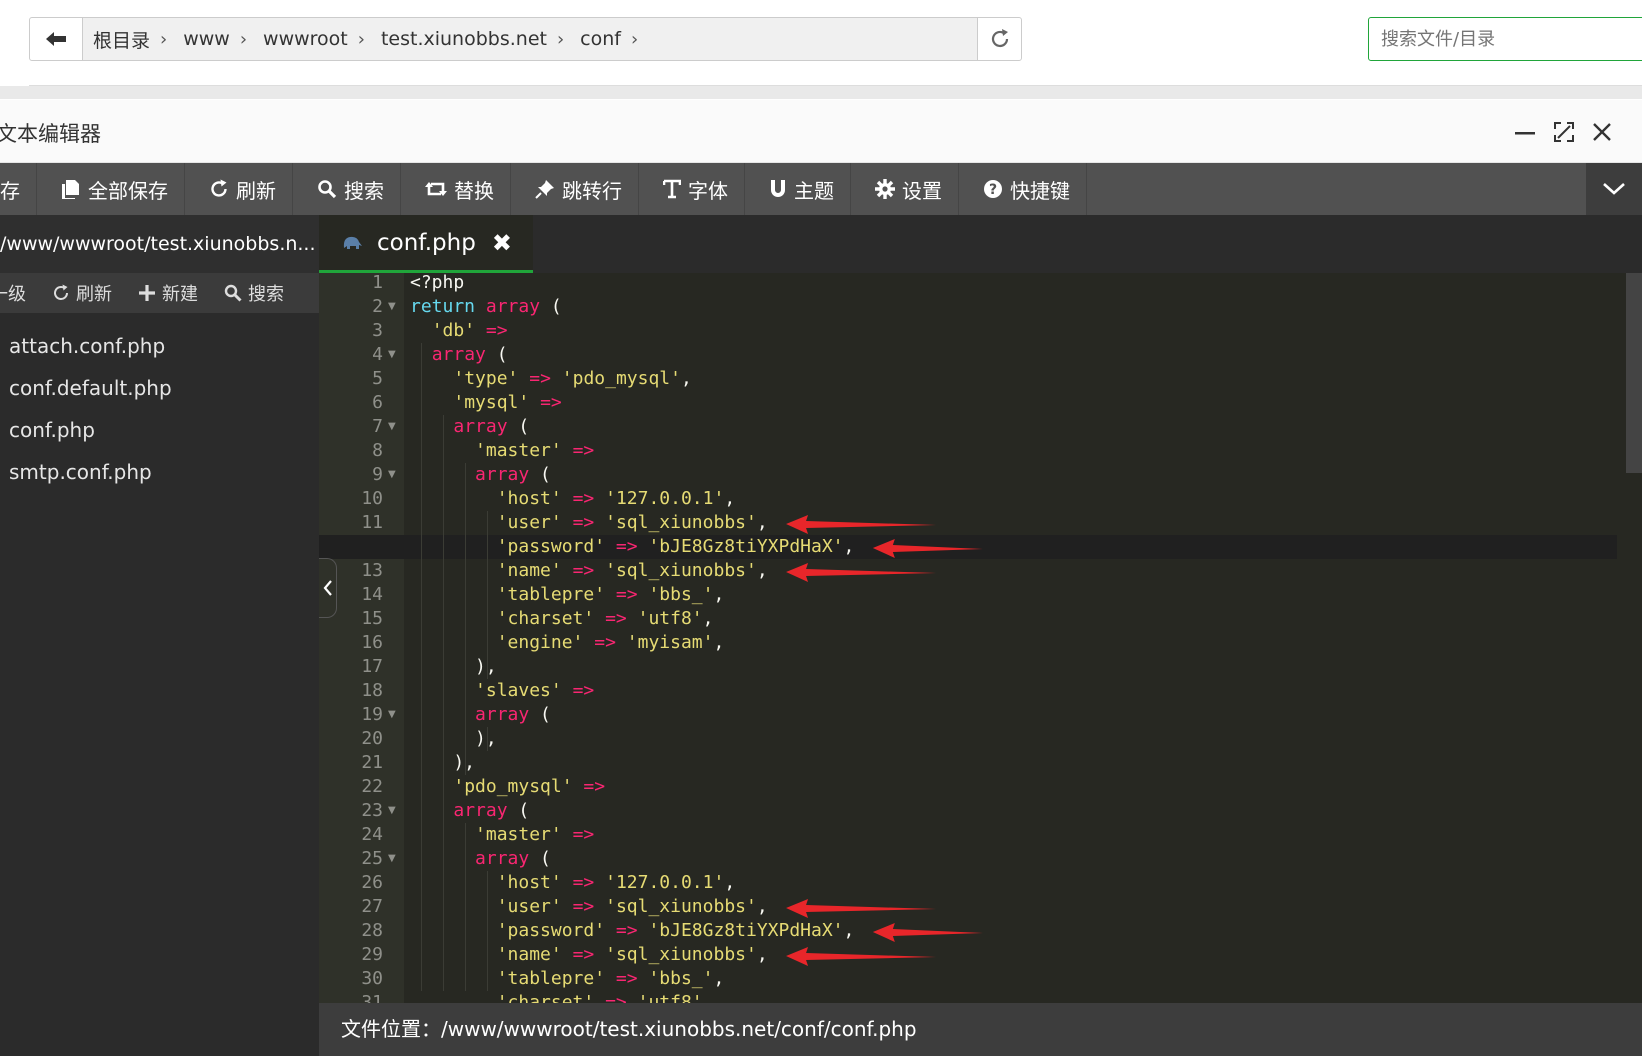  I want to click on toolbar-button-gear: 设置, so click(905, 189).